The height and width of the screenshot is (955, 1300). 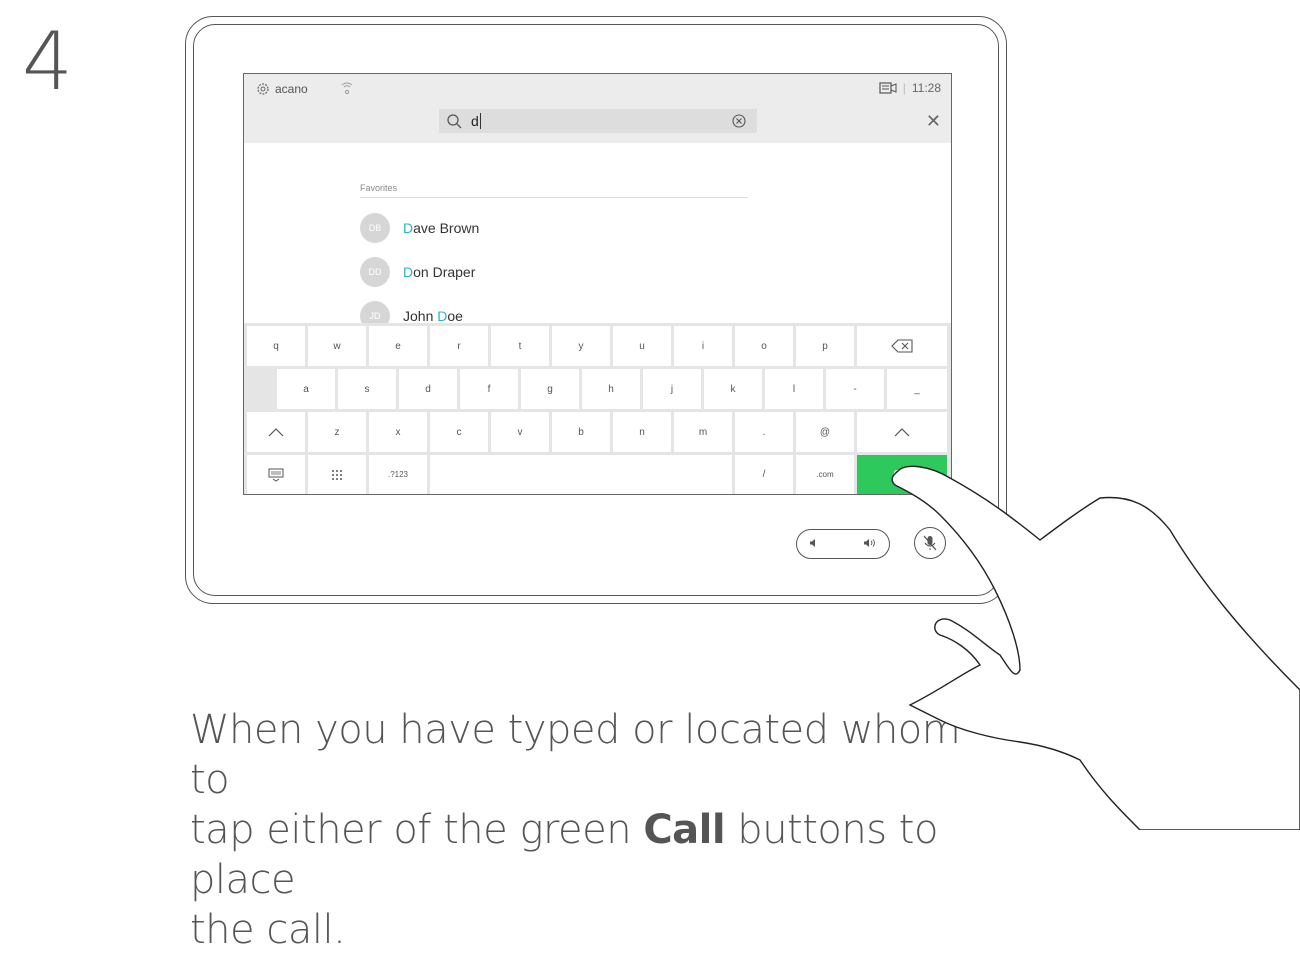 I want to click on pointing-hand-illustration, so click(x=1095, y=647).